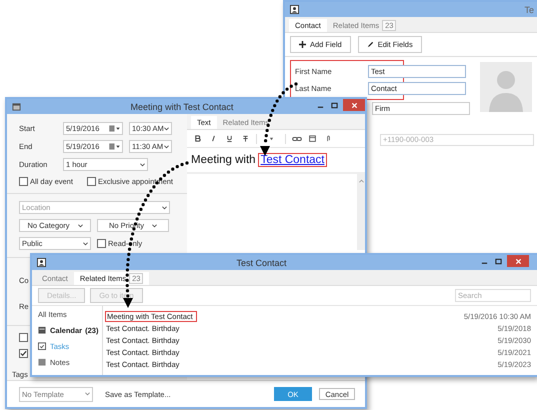 Image resolution: width=537 pixels, height=410 pixels. I want to click on scrollbar, so click(361, 212).